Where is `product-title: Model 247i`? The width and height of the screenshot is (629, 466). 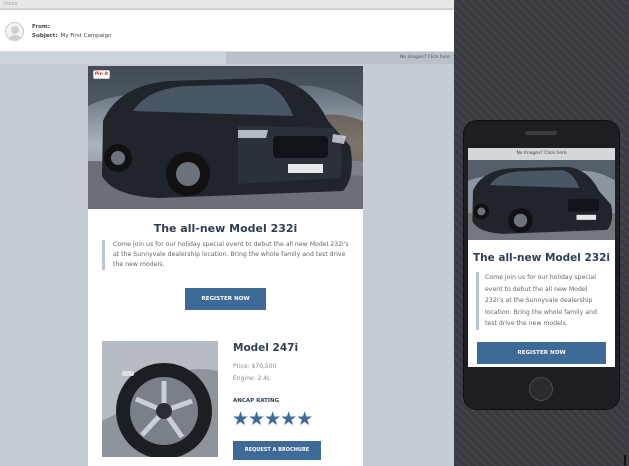 product-title: Model 247i is located at coordinates (266, 348).